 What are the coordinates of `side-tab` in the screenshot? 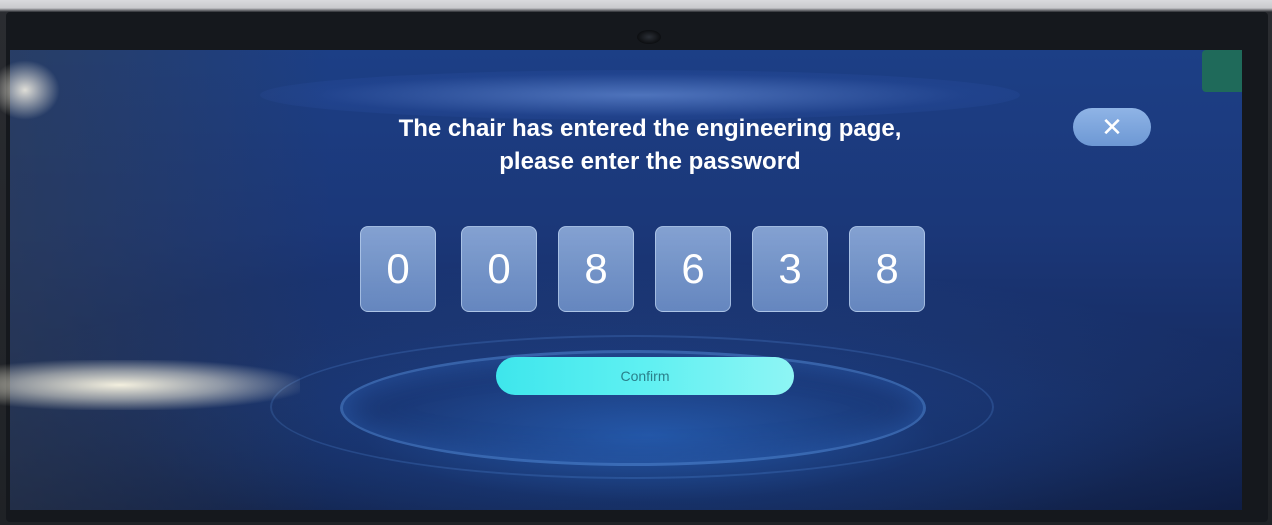 It's located at (1222, 71).